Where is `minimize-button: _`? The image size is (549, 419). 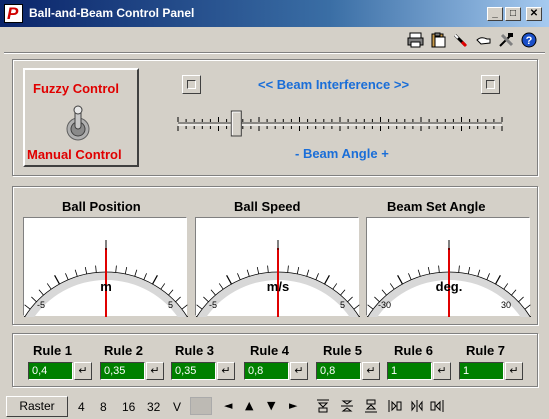 minimize-button: _ is located at coordinates (495, 14).